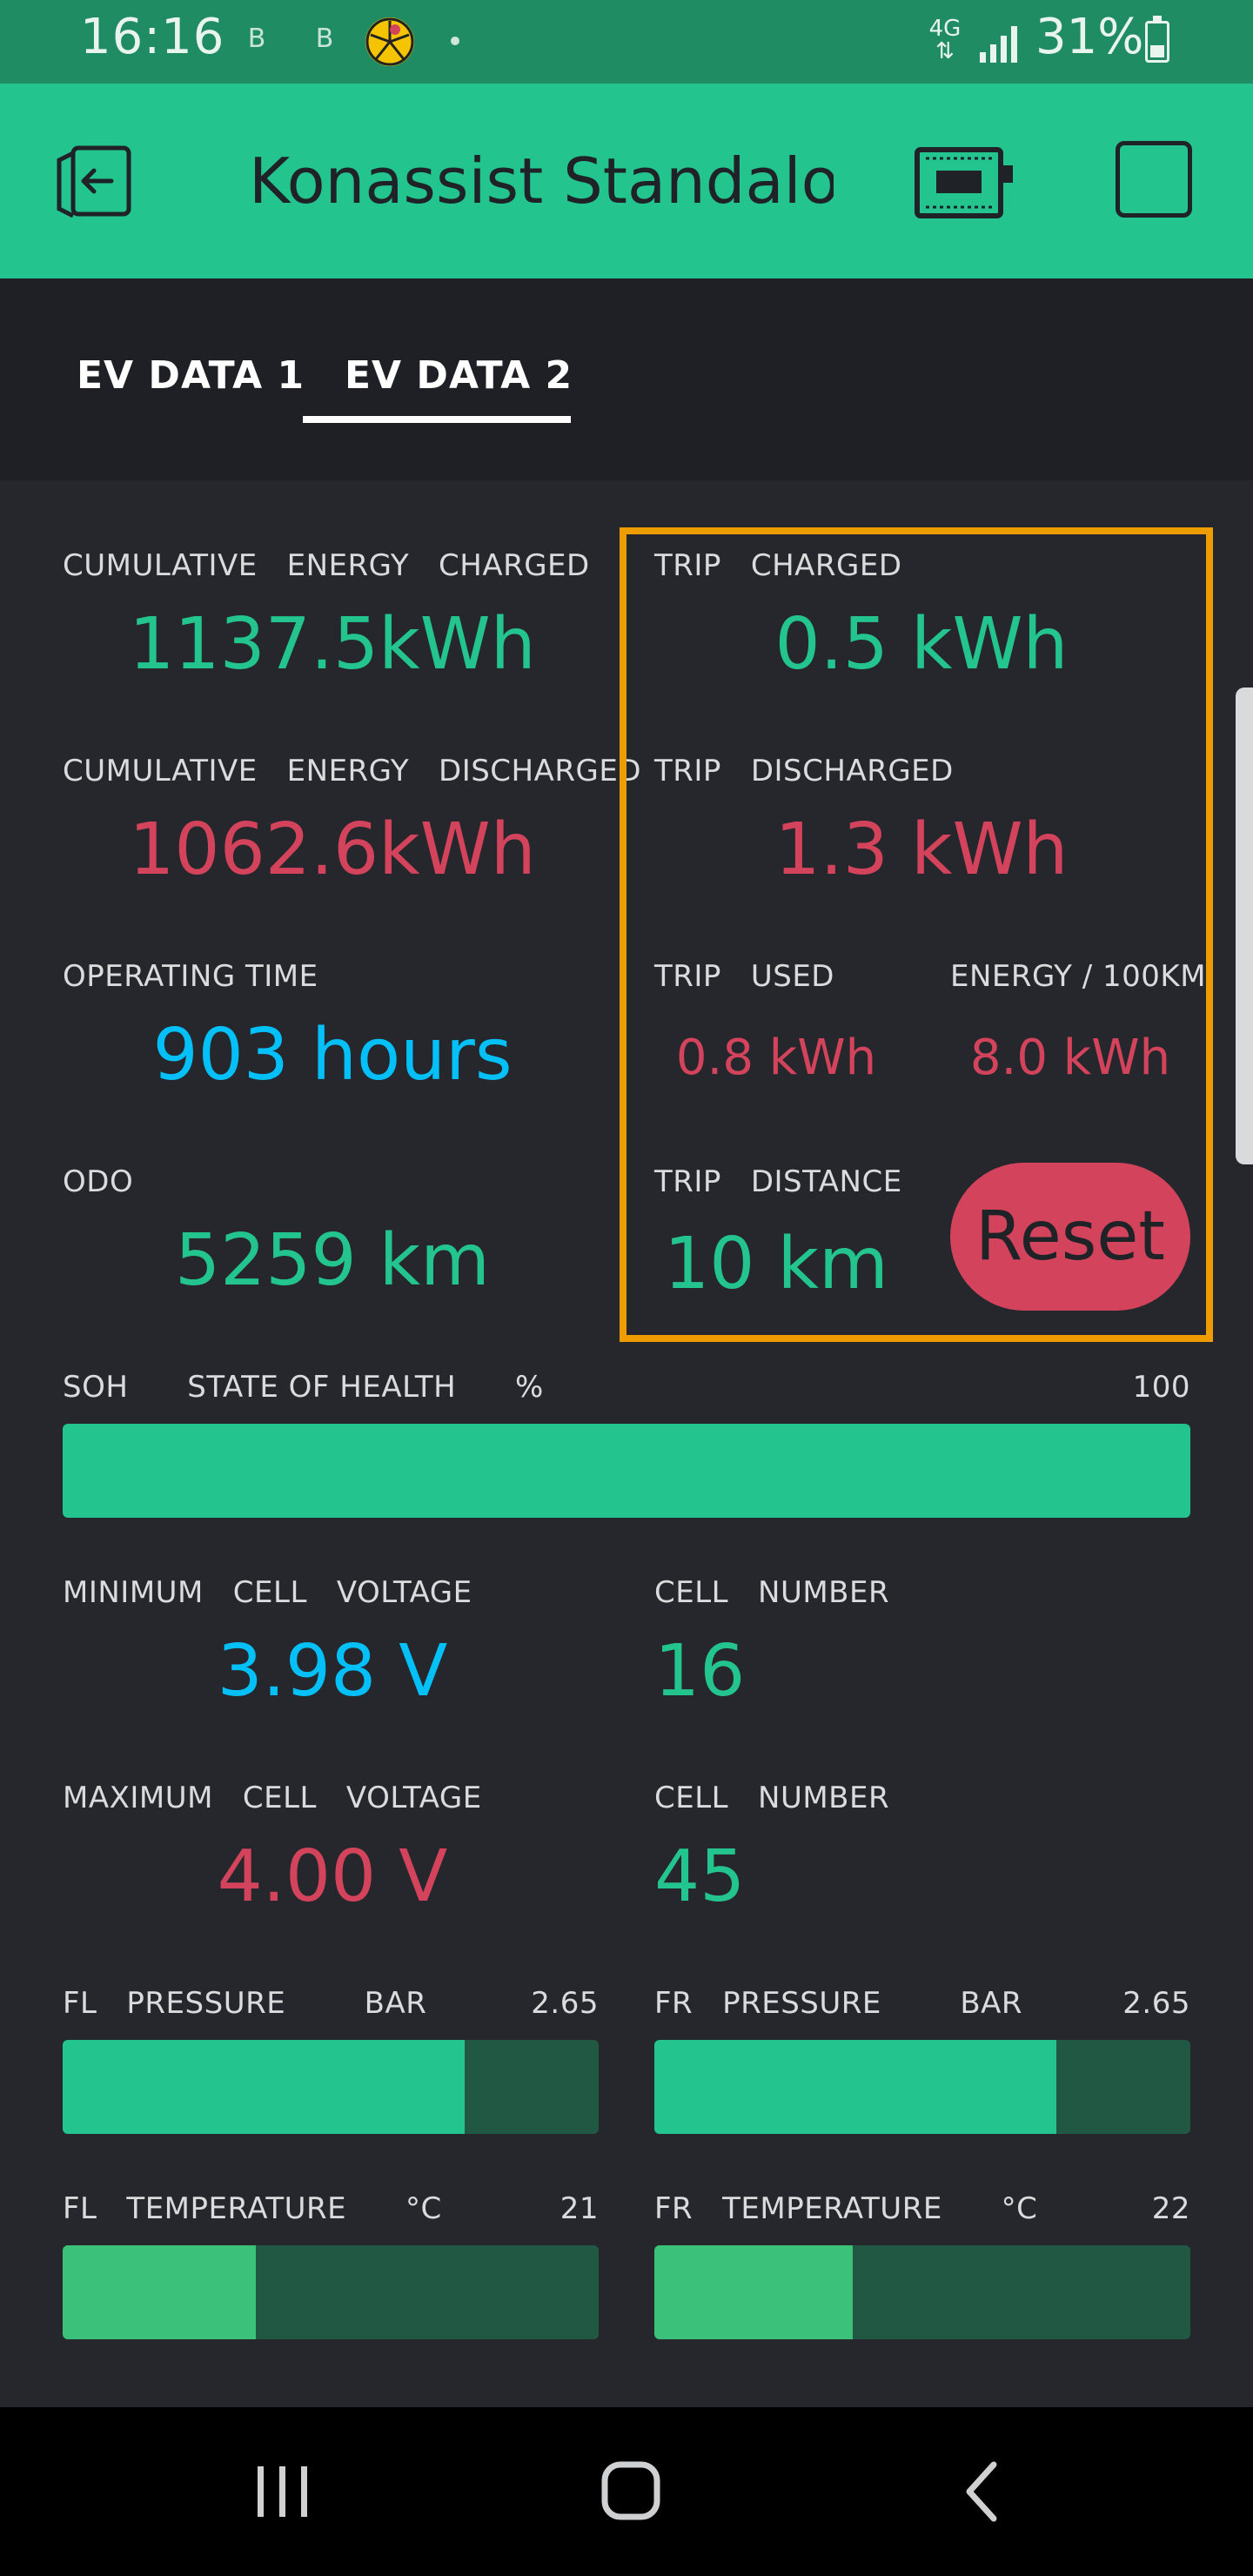  Describe the element at coordinates (772, 1798) in the screenshot. I see `max-cell-number-label: CELL NUMBER` at that location.